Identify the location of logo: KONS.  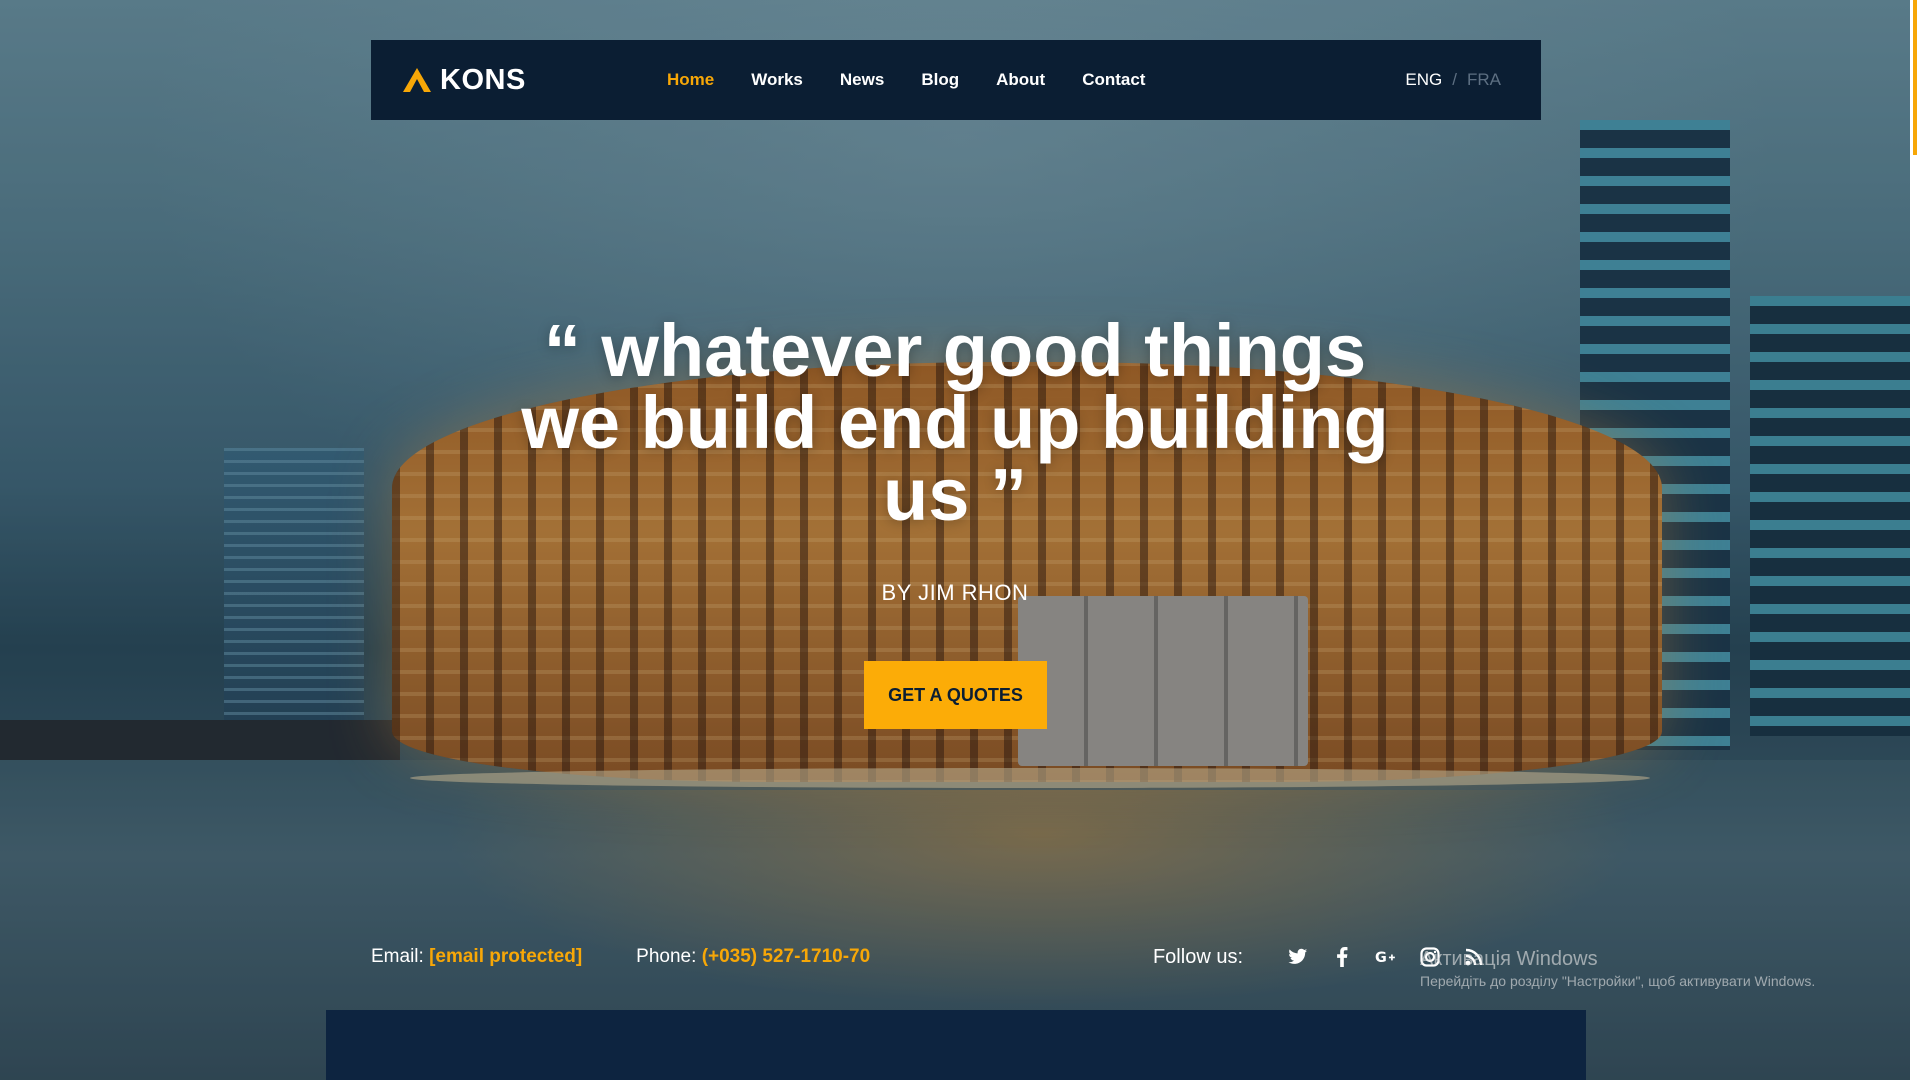
(502, 80).